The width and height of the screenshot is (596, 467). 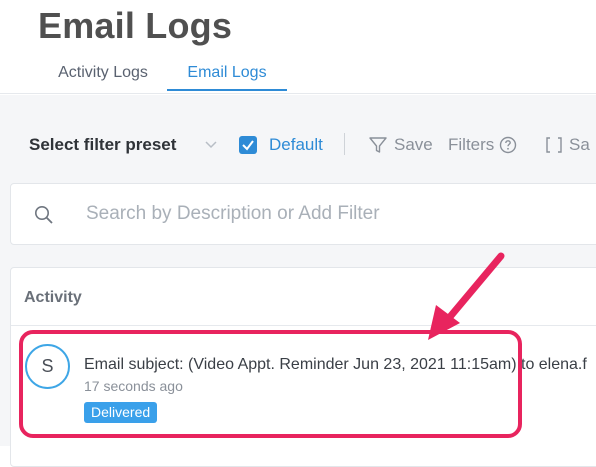 What do you see at coordinates (121, 412) in the screenshot?
I see `status-badge: Delivered` at bounding box center [121, 412].